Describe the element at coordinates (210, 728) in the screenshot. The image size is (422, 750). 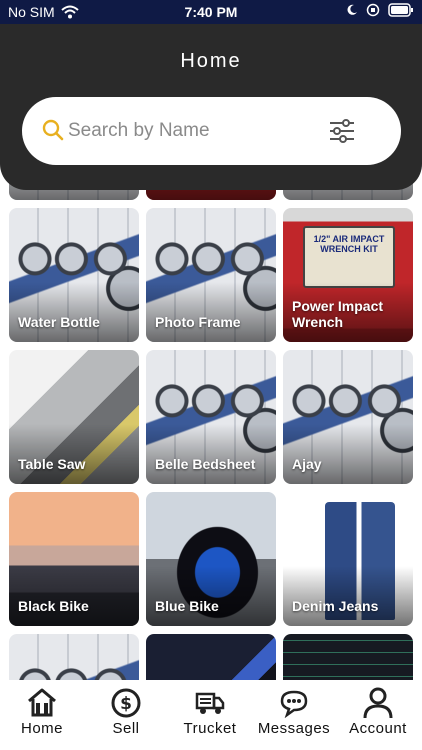
I see `nav-label: Trucket` at that location.